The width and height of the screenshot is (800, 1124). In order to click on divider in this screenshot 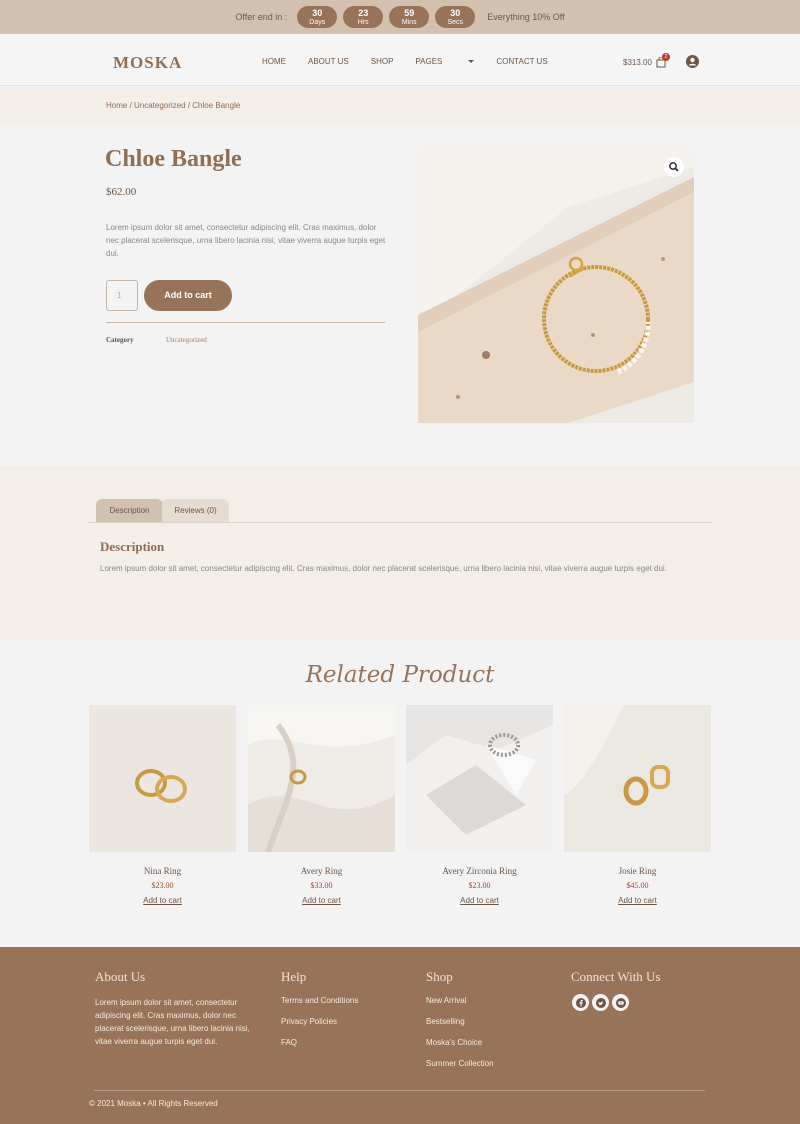, I will do `click(245, 322)`.